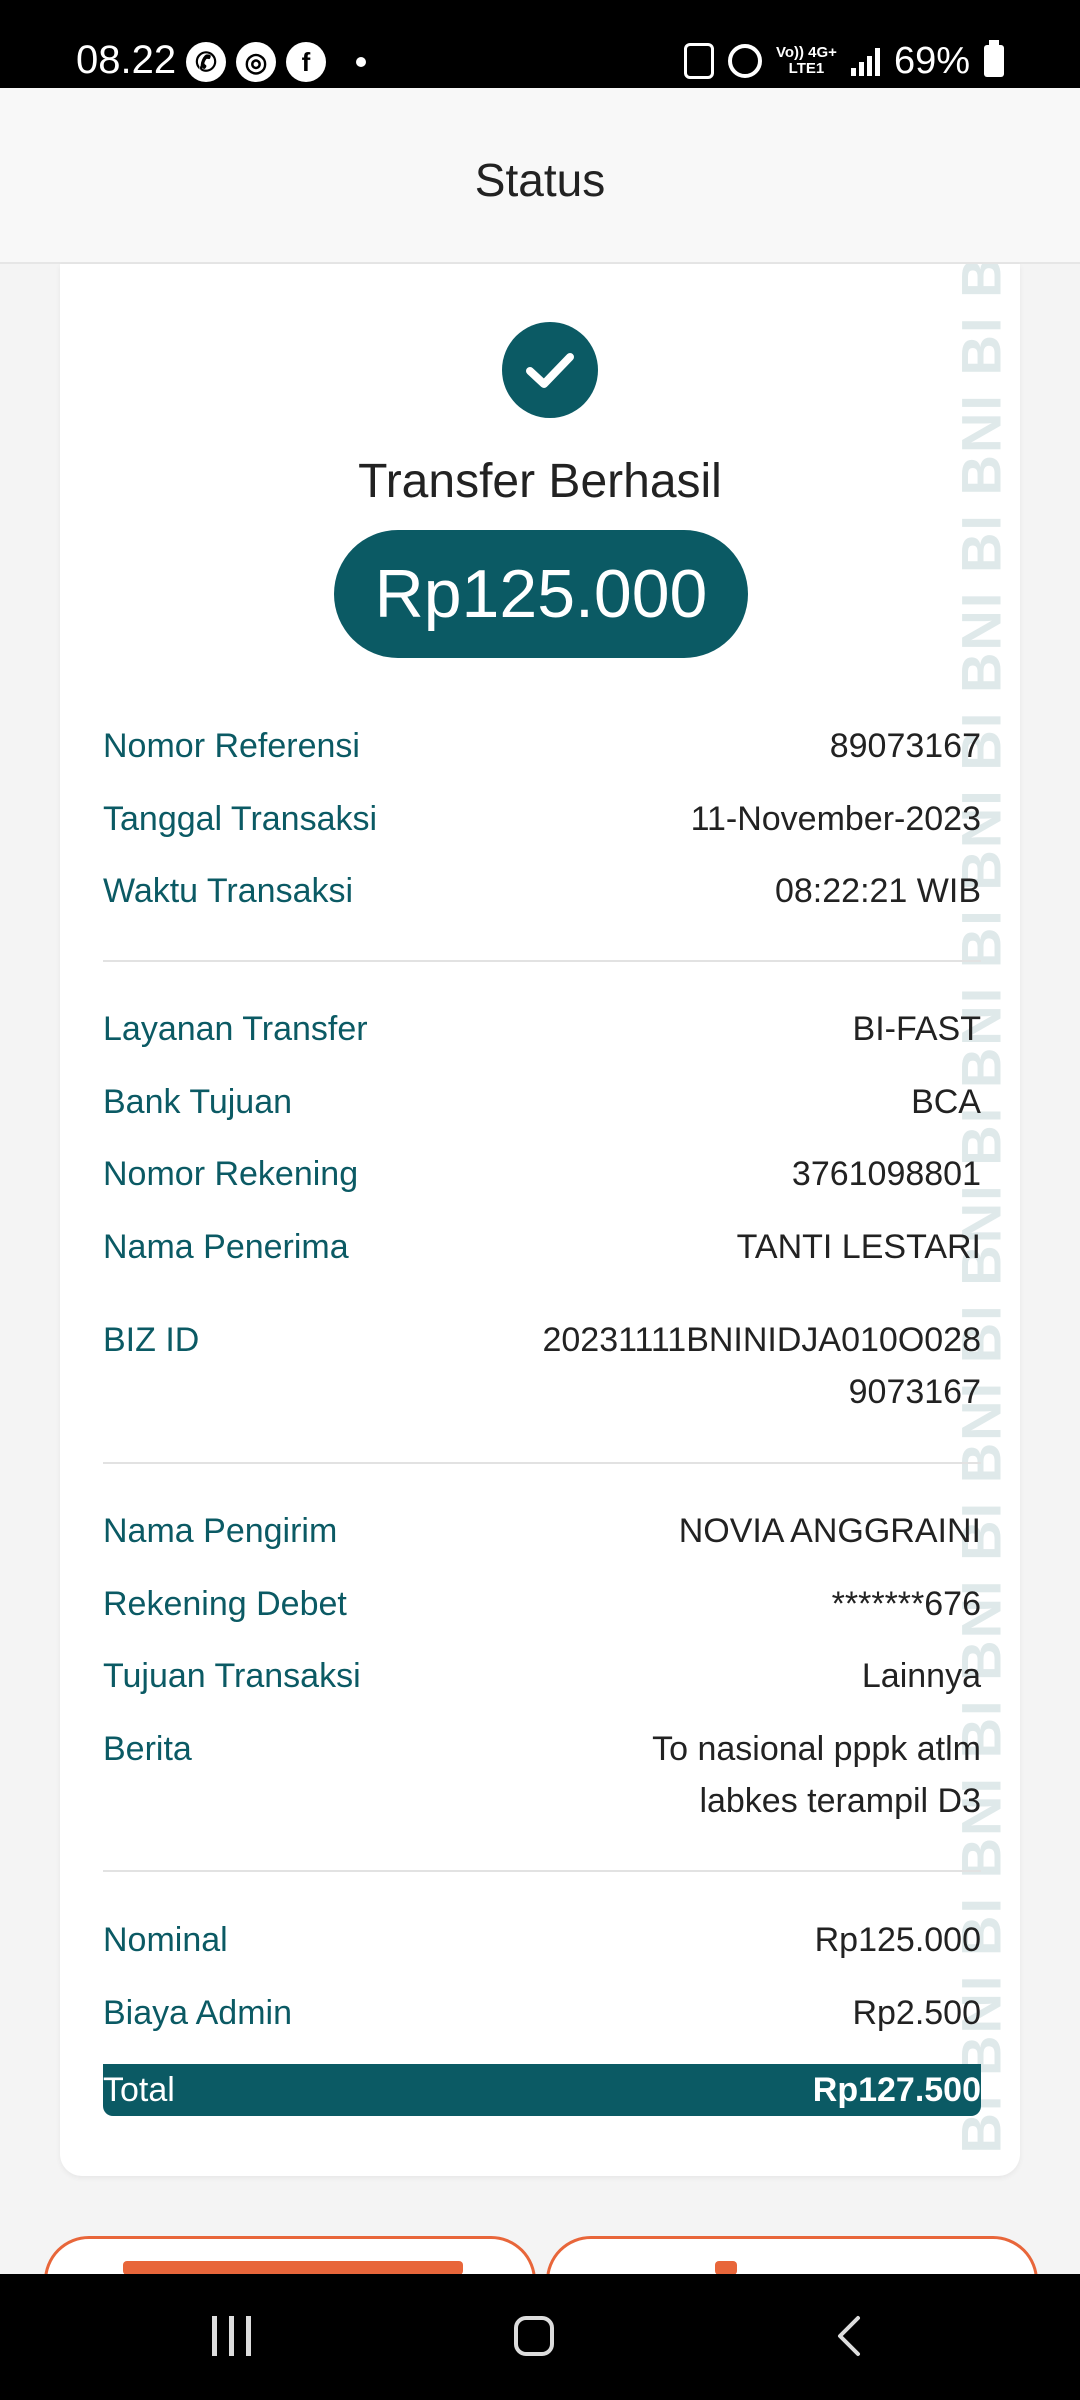  What do you see at coordinates (361, 62) in the screenshot?
I see `more-notifications-dot-icon` at bounding box center [361, 62].